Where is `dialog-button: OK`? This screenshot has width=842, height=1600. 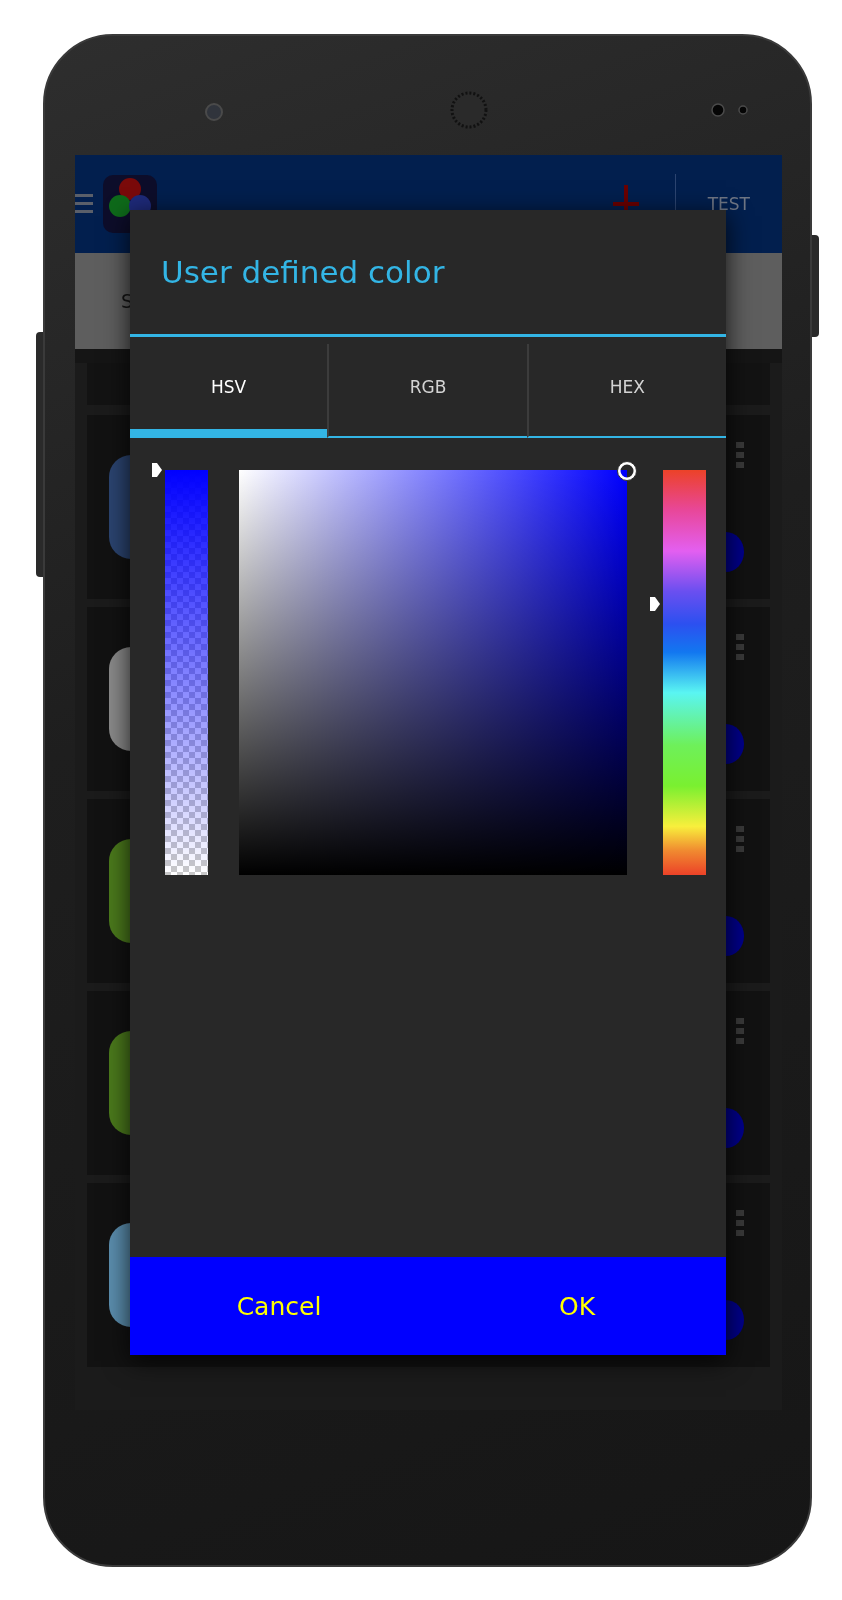 dialog-button: OK is located at coordinates (577, 1306).